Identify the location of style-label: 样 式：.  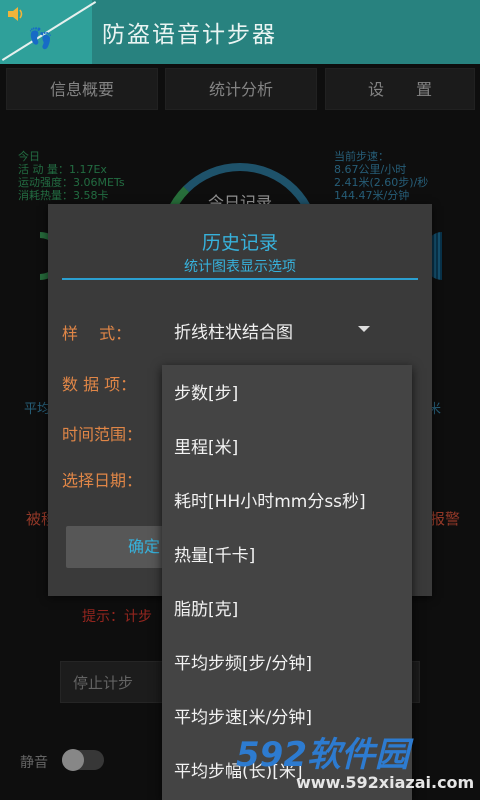
(97, 333).